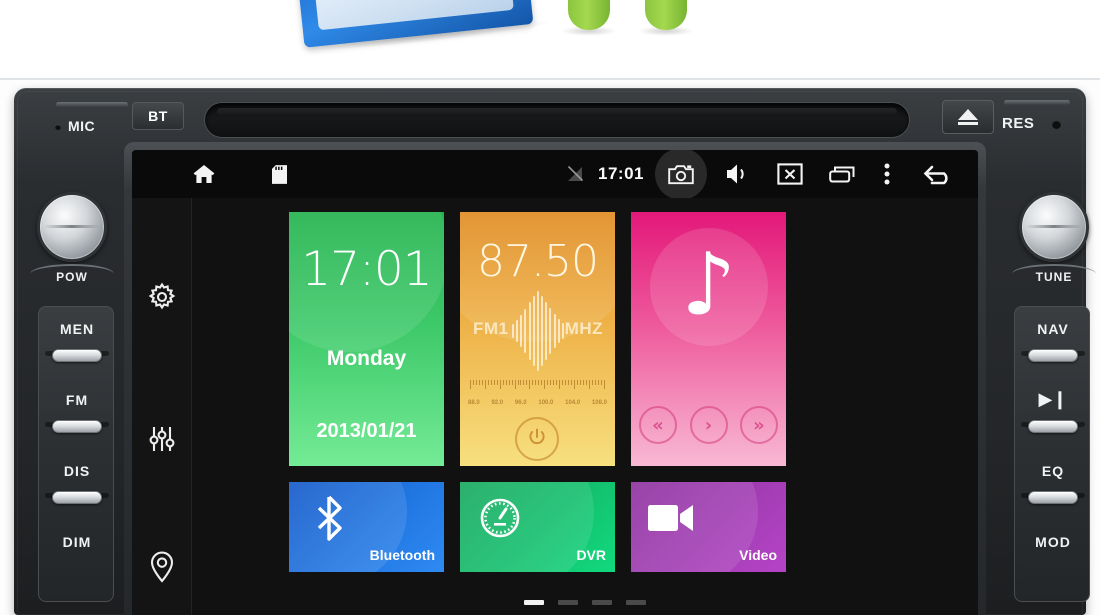 This screenshot has width=1100, height=615. I want to click on disc-slot-gleam, so click(557, 112).